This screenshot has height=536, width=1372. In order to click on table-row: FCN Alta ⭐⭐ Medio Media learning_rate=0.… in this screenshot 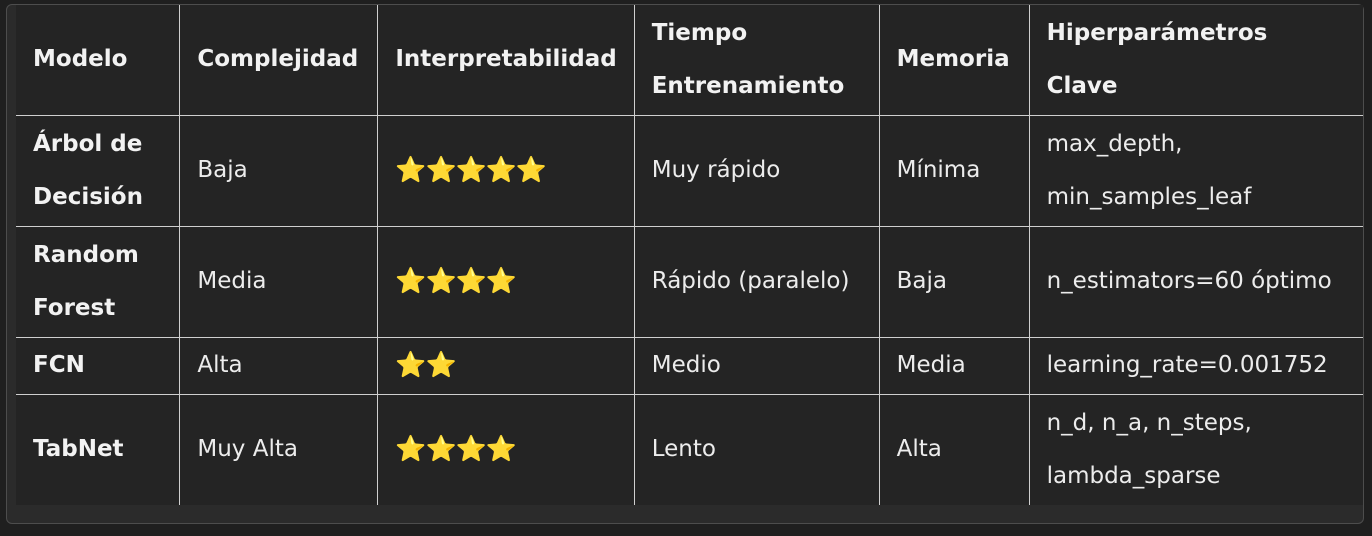, I will do `click(689, 366)`.